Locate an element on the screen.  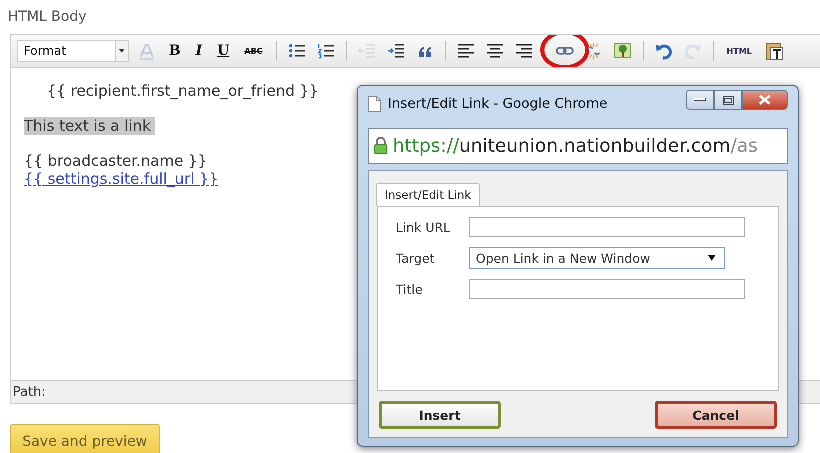
template-text: {{ broadcaster.name }} is located at coordinates (116, 161).